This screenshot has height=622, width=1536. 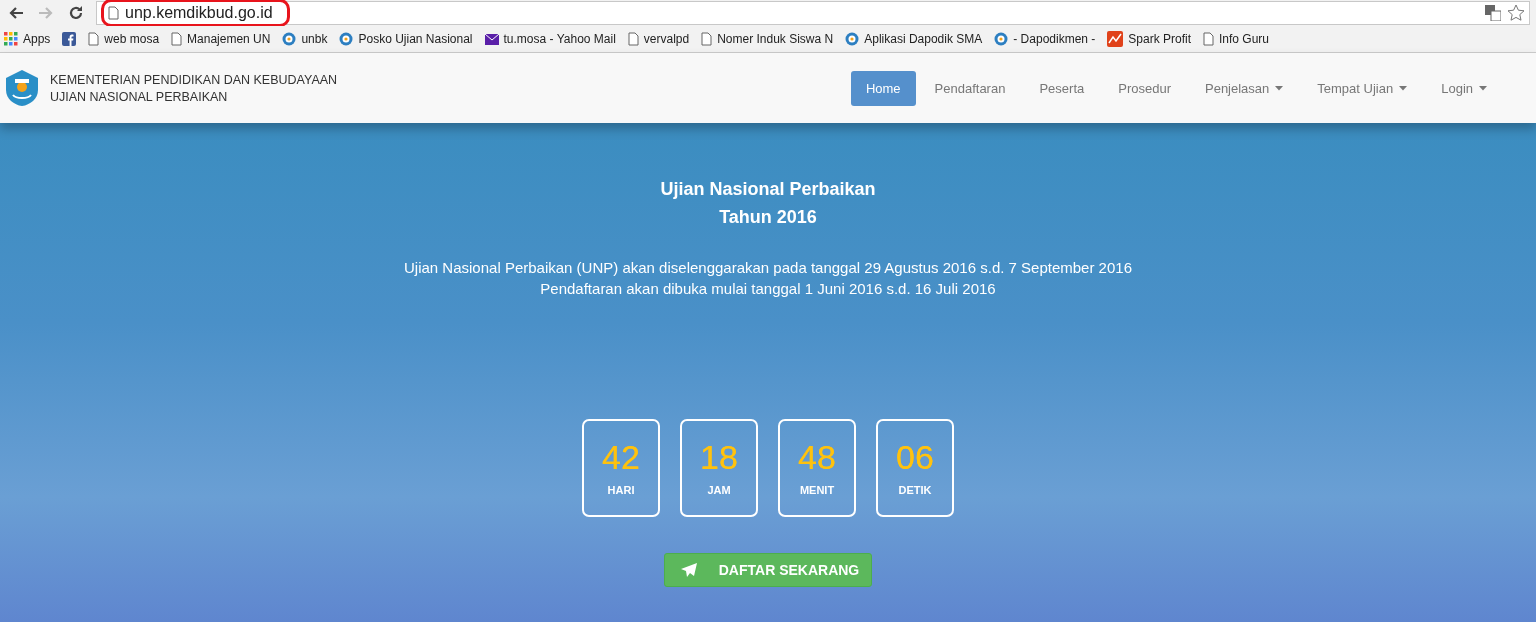 I want to click on facebook-icon, so click(x=69, y=39).